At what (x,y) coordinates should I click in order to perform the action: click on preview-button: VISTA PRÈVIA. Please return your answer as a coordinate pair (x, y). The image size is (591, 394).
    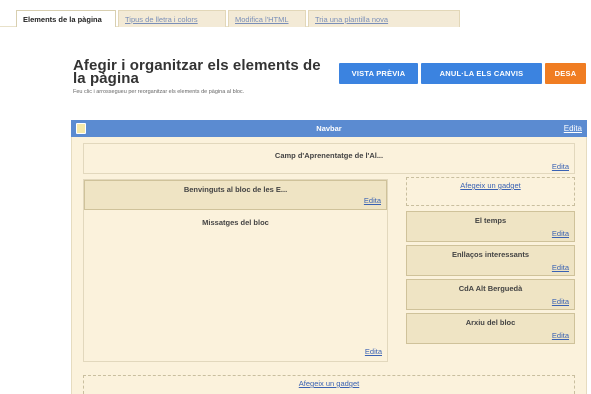
    Looking at the image, I should click on (378, 73).